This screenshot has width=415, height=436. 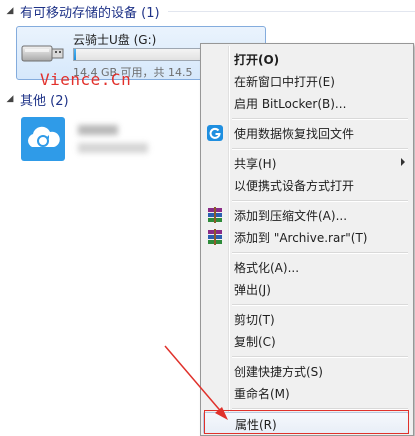 I want to click on annotation-arrow-icon, so click(x=196, y=382).